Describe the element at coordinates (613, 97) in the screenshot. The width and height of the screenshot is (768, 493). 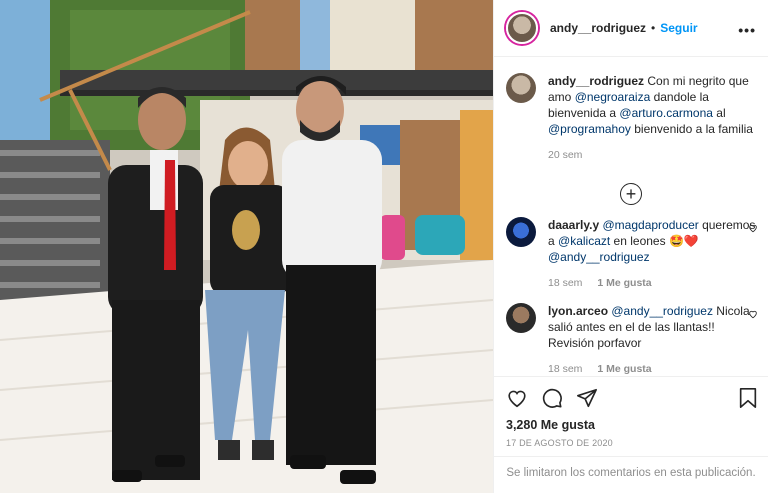
I see `mention-link: @negroaraiza` at that location.